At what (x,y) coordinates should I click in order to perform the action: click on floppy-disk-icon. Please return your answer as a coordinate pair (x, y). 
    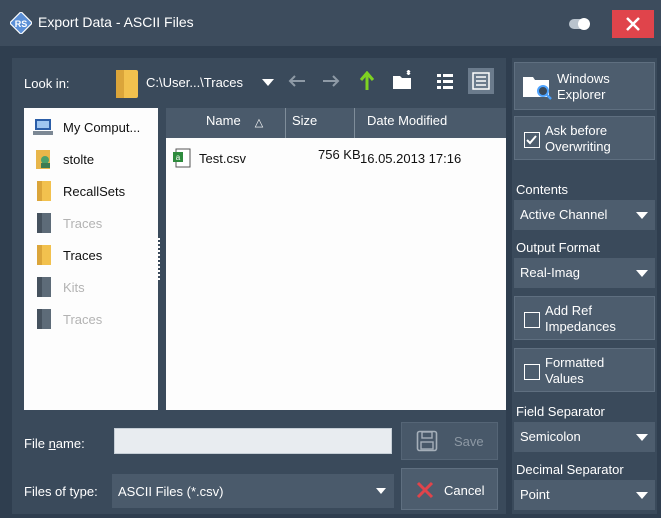
    Looking at the image, I should click on (427, 441).